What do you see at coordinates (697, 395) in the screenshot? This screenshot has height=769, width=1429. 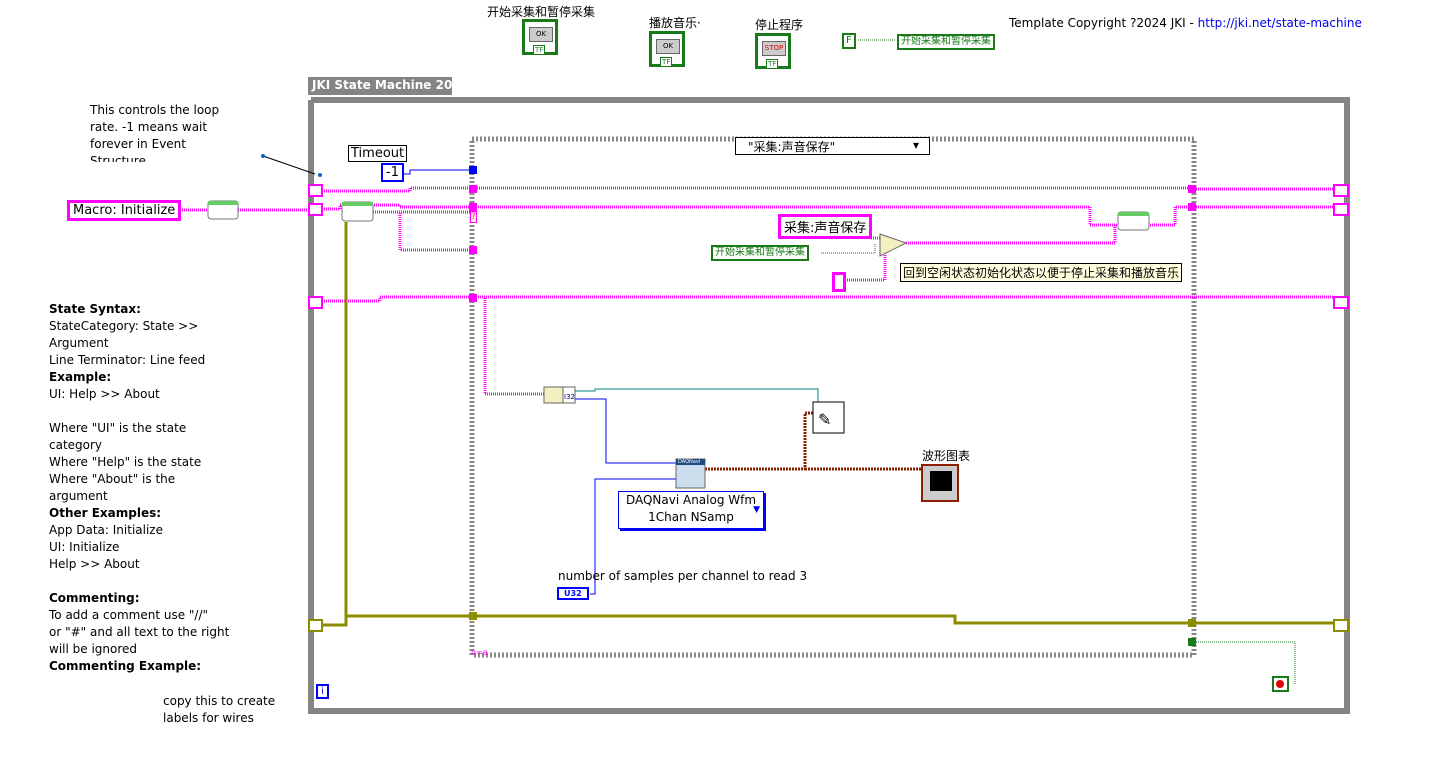 I see `refnum-wire` at bounding box center [697, 395].